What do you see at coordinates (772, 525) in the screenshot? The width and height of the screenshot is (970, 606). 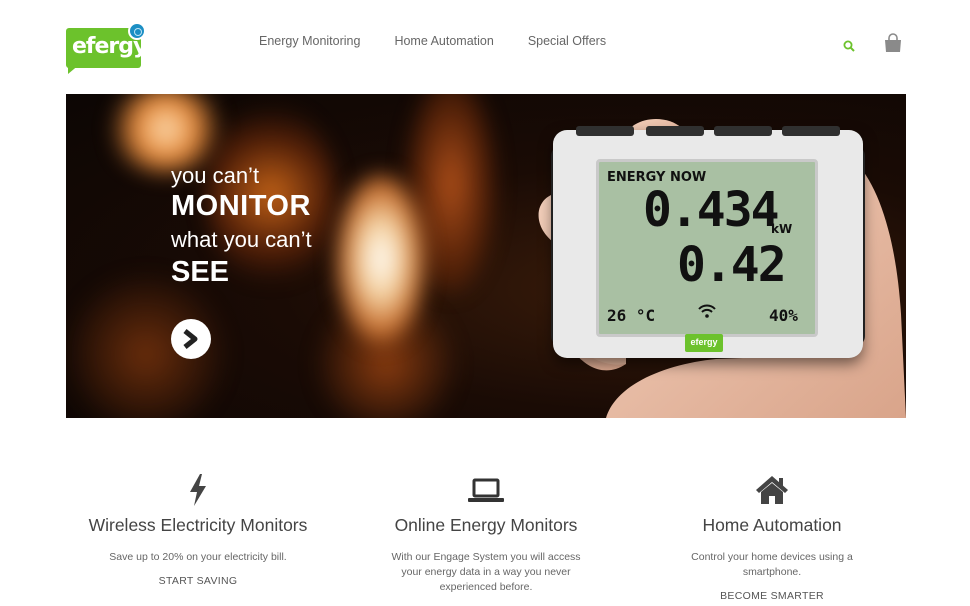 I see `feature-title: Home Automation` at bounding box center [772, 525].